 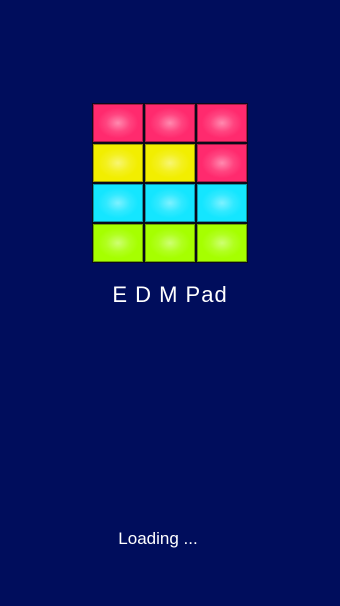 I want to click on app-title: E D M Pad, so click(x=170, y=294).